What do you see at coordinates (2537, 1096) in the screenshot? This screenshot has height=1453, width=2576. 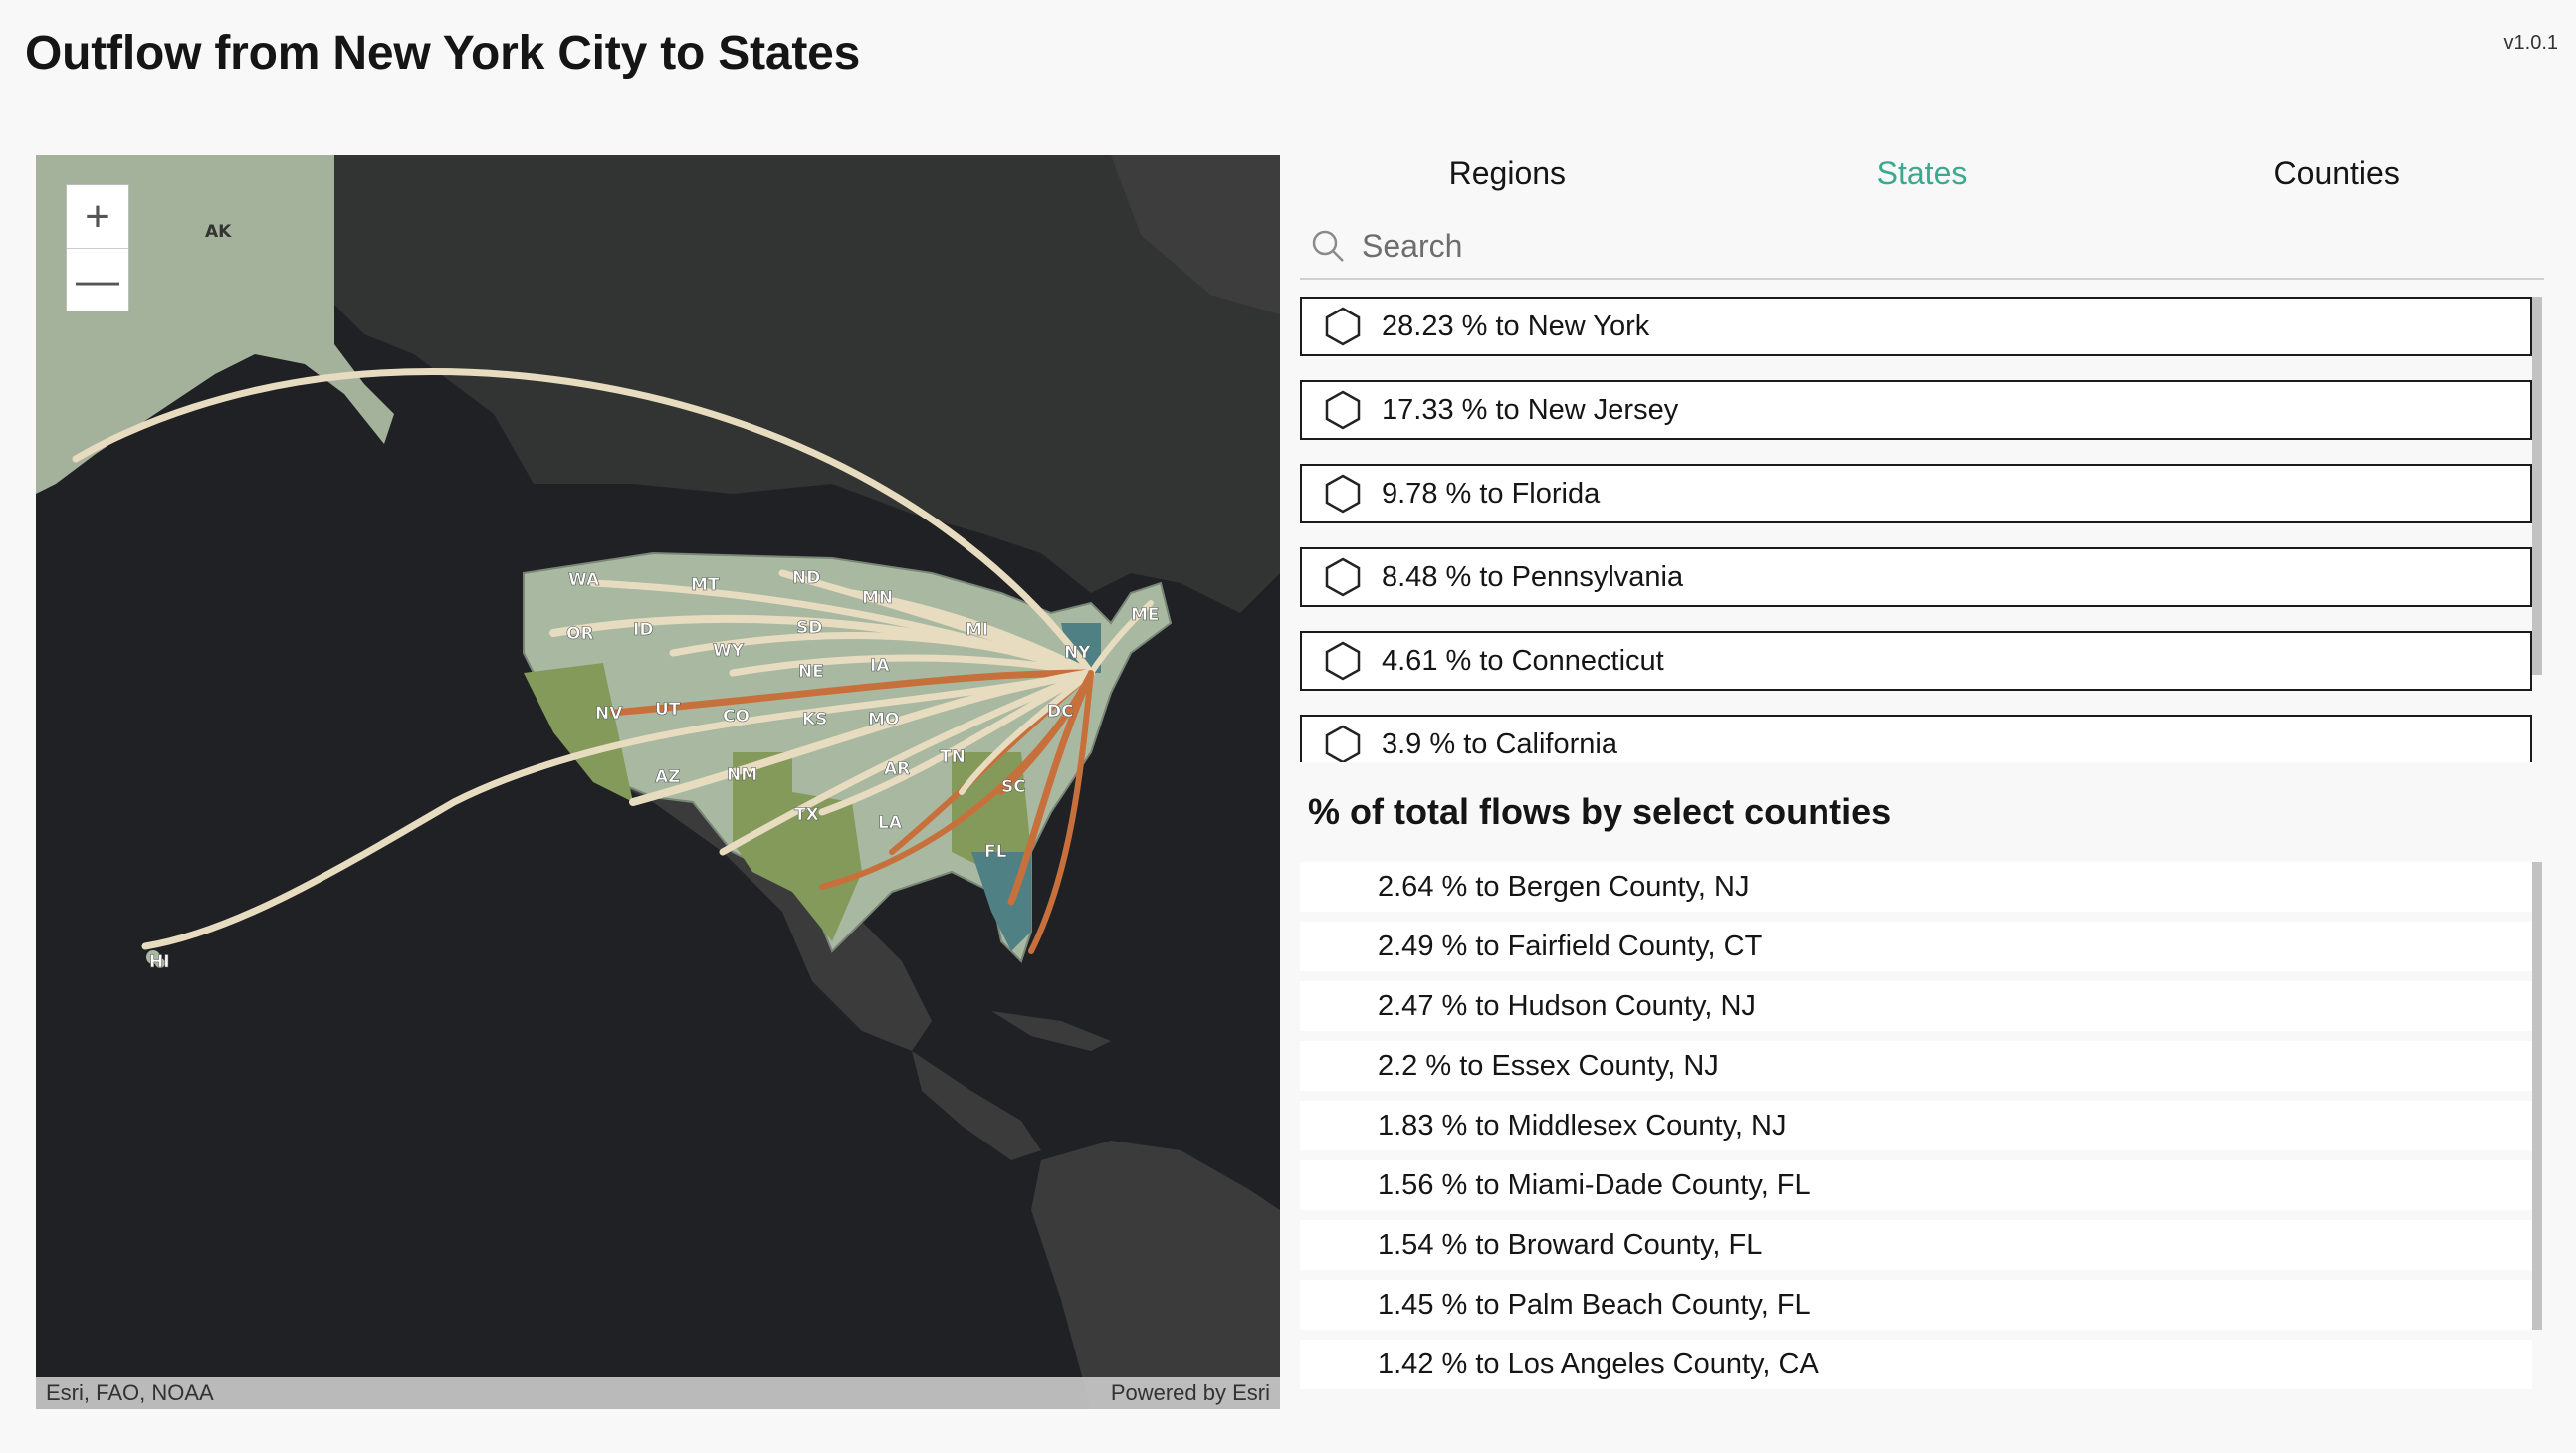 I see `county-list-scrollbar` at bounding box center [2537, 1096].